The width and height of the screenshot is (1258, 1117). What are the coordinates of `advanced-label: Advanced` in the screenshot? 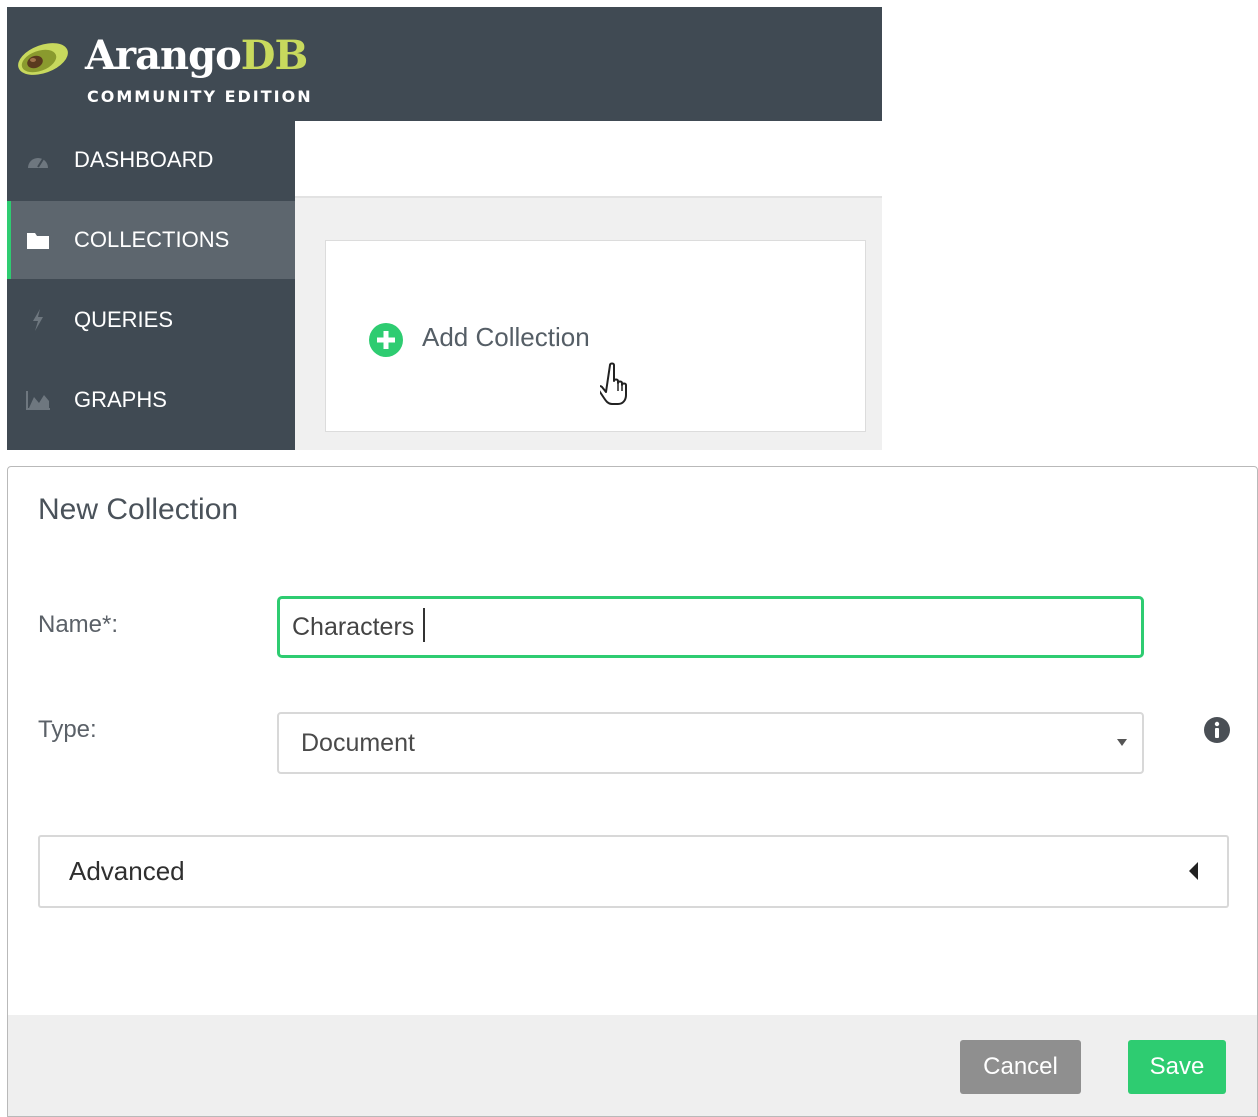 It's located at (127, 871).